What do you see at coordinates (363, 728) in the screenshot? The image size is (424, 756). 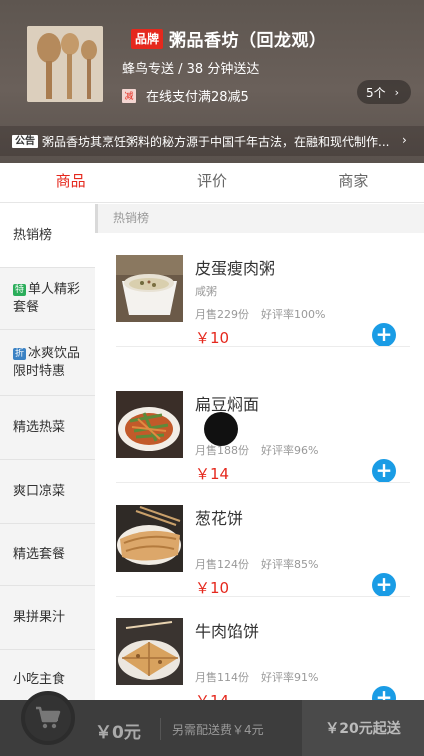 I see `checkout-button: ￥20元起送` at bounding box center [363, 728].